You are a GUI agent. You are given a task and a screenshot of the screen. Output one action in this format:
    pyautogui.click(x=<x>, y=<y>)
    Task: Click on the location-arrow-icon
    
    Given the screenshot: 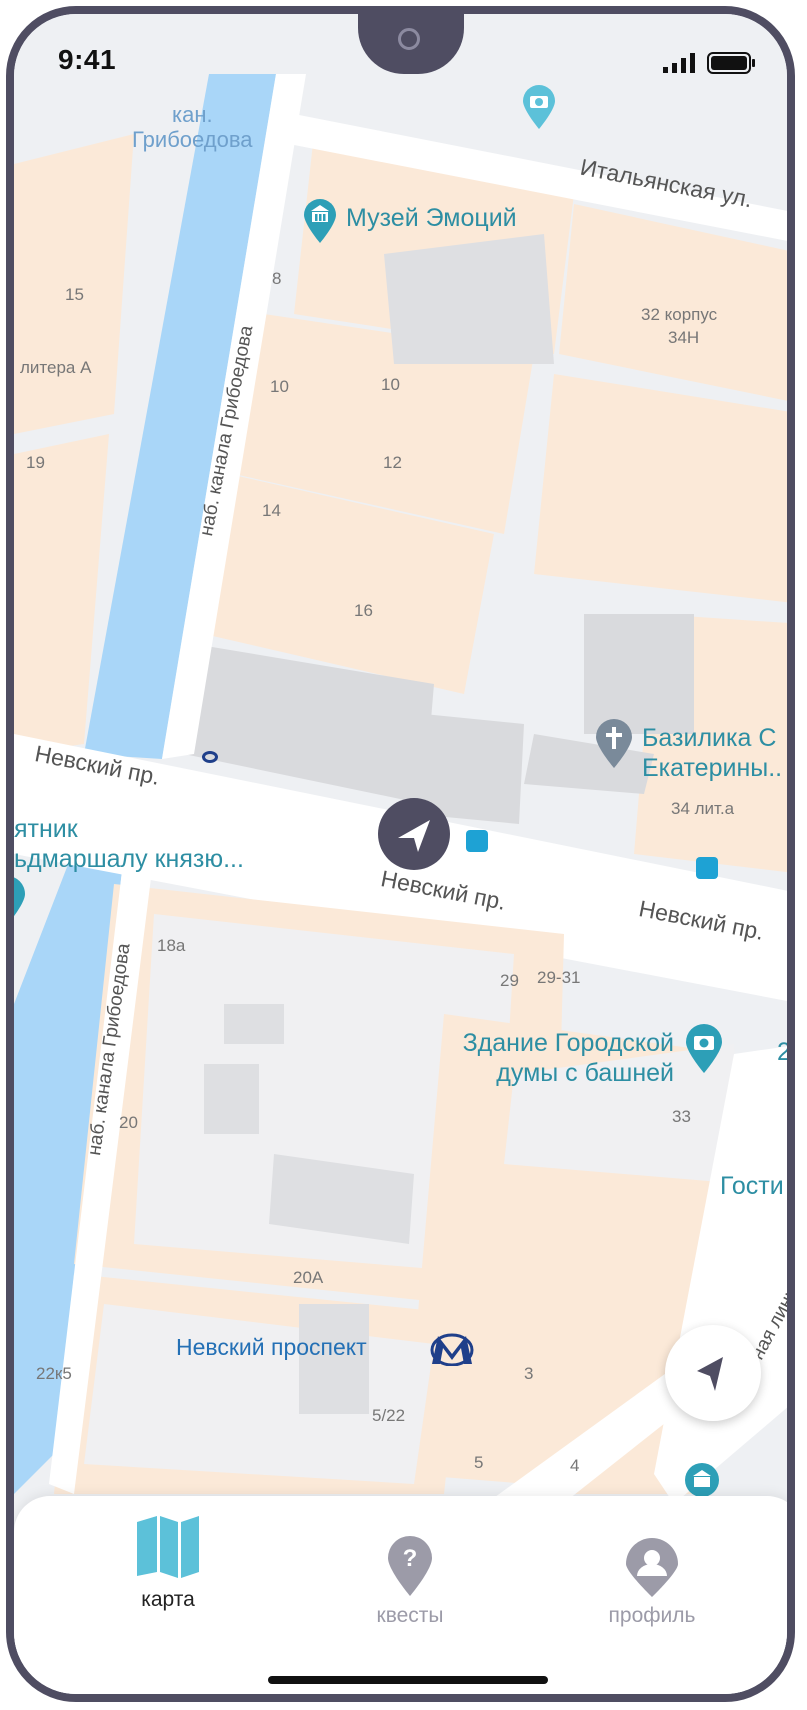 What is the action you would take?
    pyautogui.click(x=710, y=1374)
    